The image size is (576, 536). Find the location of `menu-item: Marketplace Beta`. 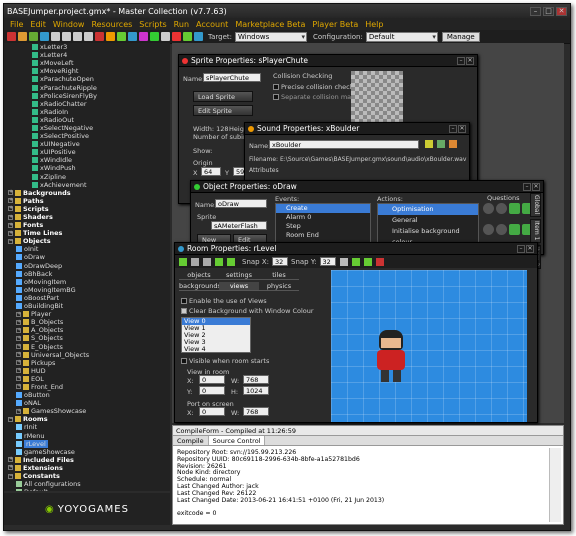

menu-item: Marketplace Beta is located at coordinates (270, 24).